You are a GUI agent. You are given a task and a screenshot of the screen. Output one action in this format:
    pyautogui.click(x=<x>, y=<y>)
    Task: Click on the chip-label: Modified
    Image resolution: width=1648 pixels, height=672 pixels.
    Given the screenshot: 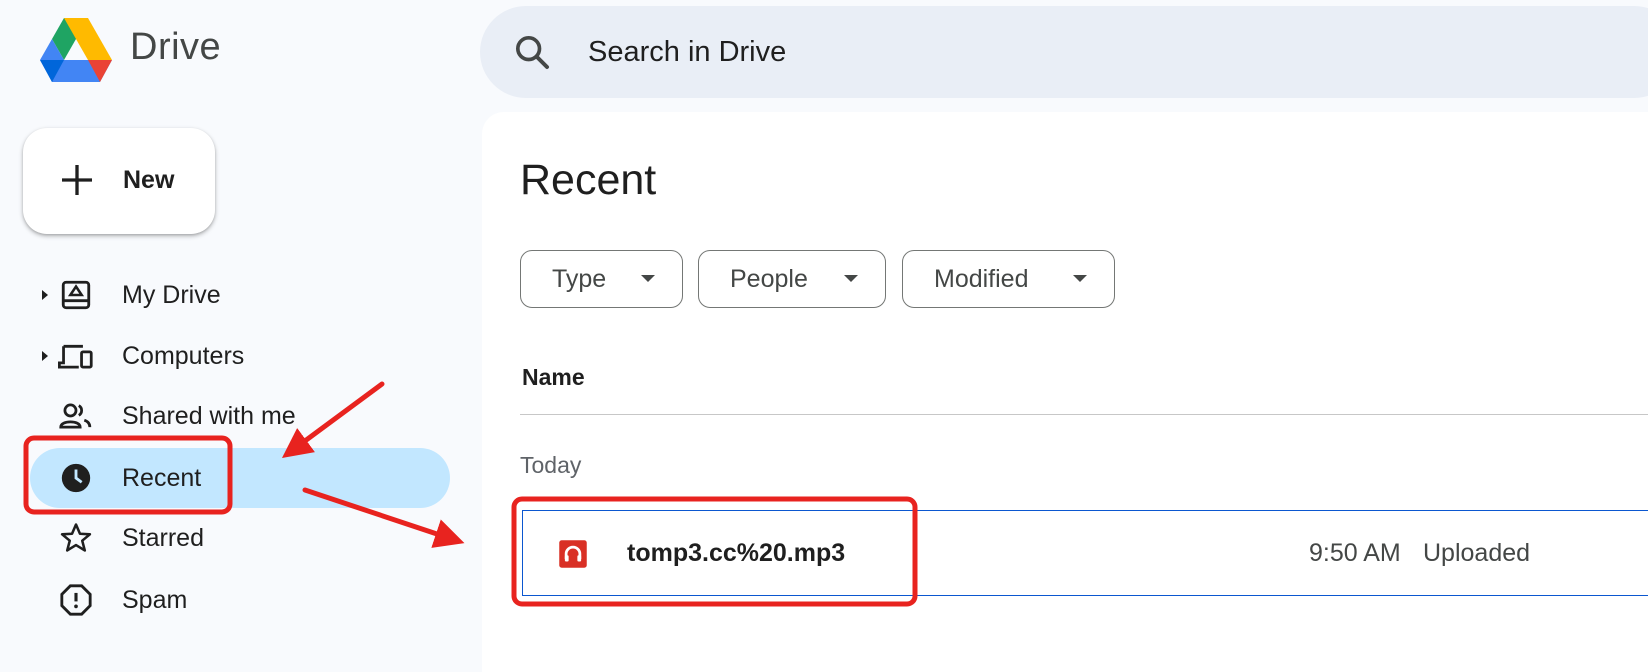 What is the action you would take?
    pyautogui.click(x=981, y=279)
    